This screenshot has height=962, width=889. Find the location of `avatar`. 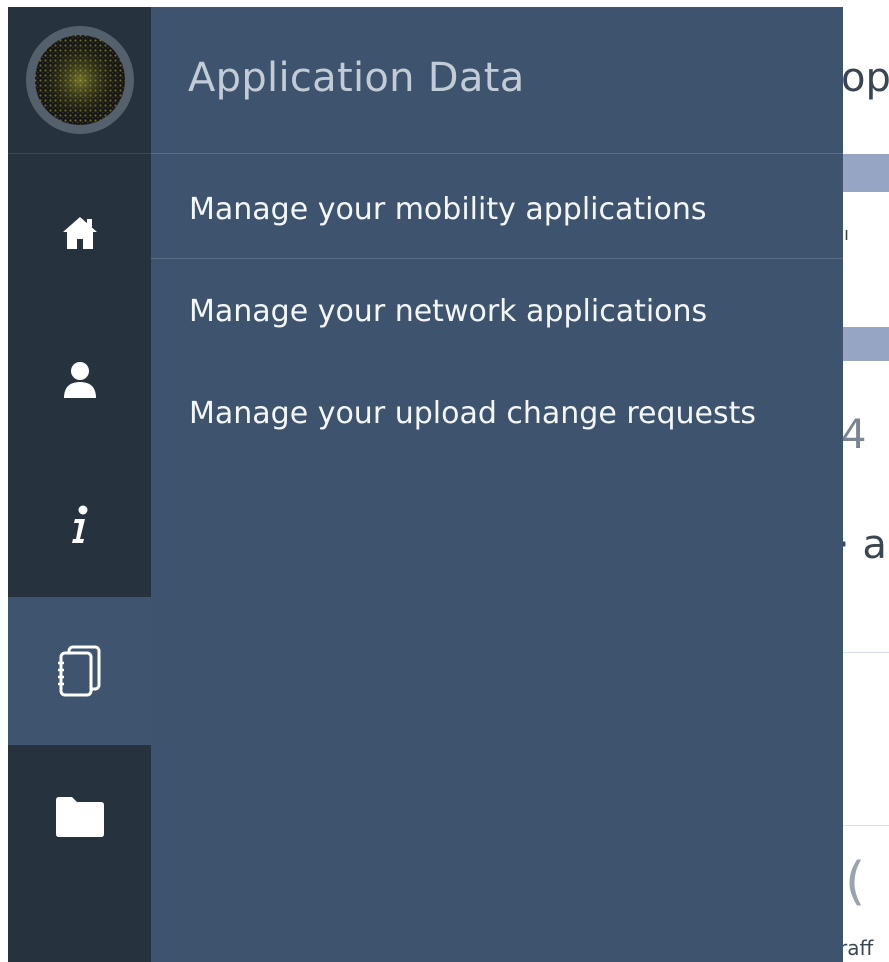

avatar is located at coordinates (79, 80).